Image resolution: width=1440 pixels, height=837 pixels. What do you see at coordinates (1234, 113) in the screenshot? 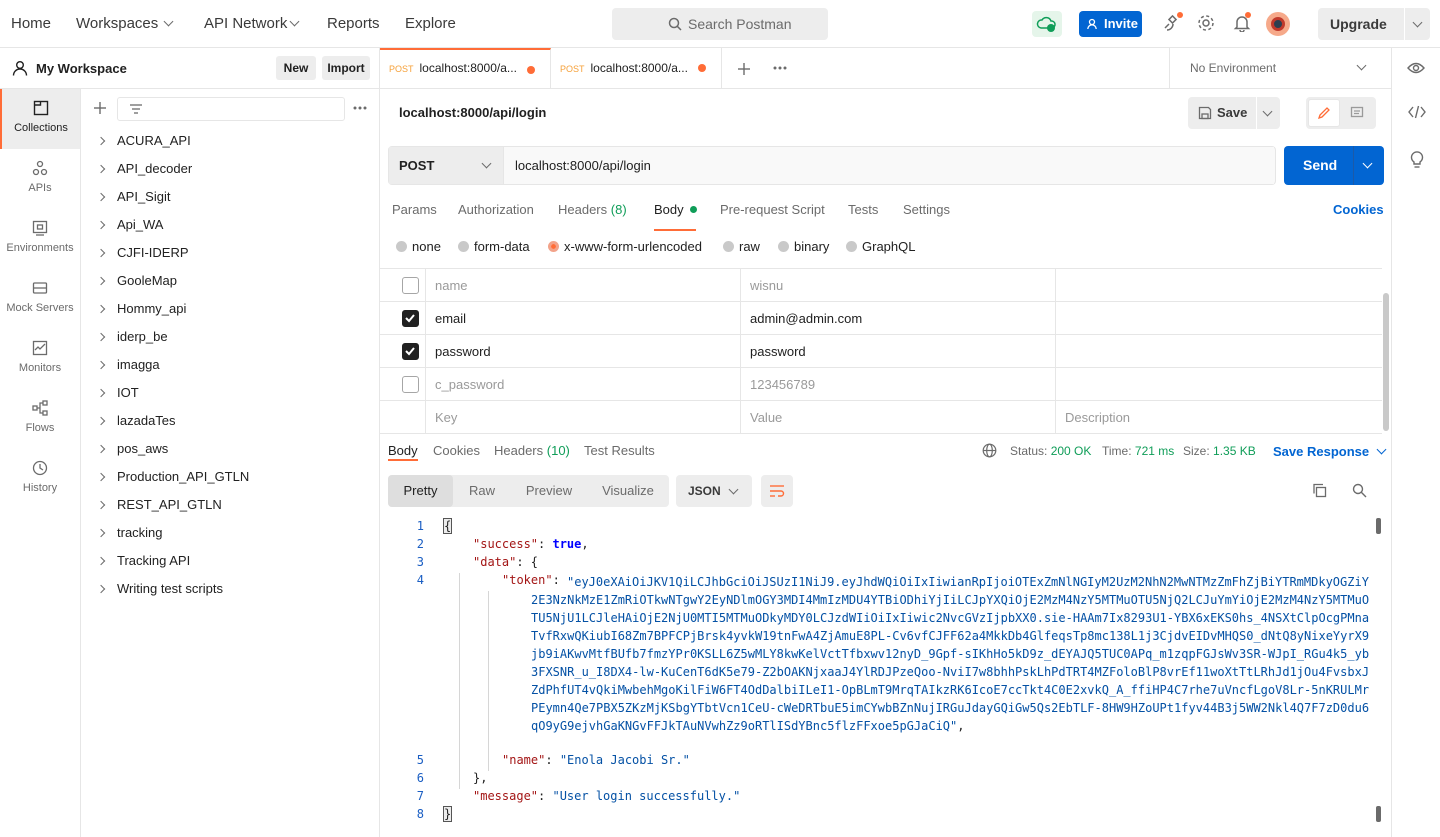
I see `save-button: Save` at bounding box center [1234, 113].